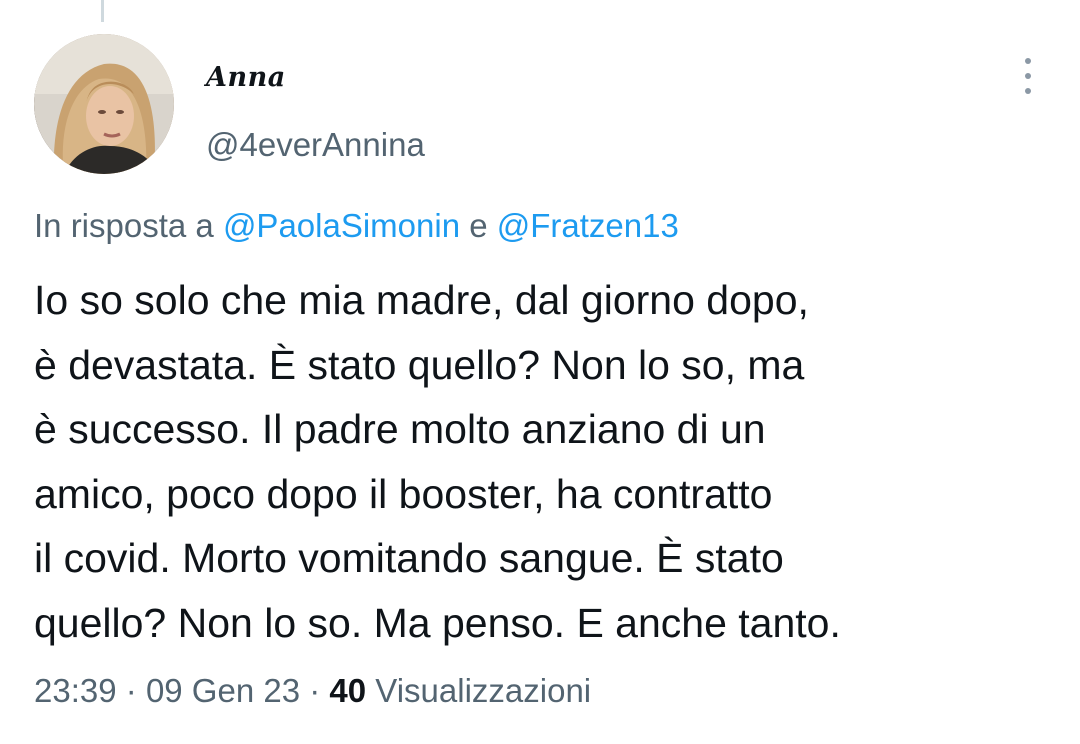  I want to click on avatar, so click(104, 104).